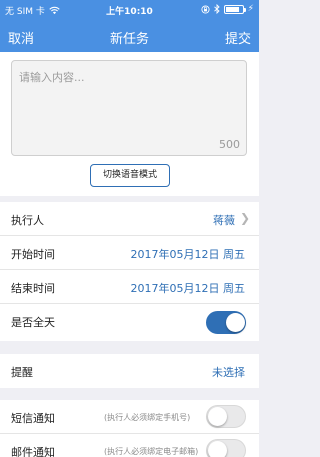 This screenshot has width=320, height=457. Describe the element at coordinates (244, 218) in the screenshot. I see `chevron-right-icon: ❯` at that location.